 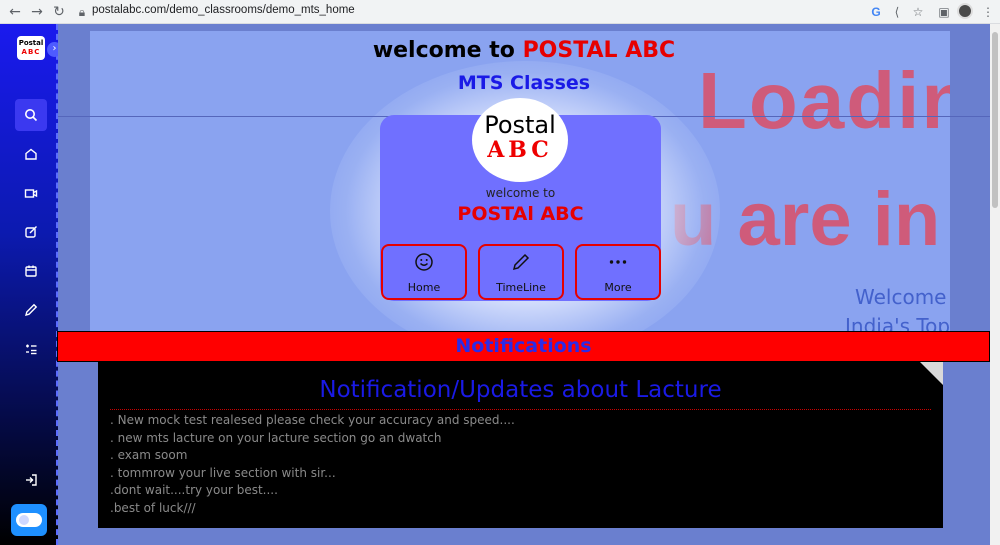 I want to click on arrow-left-icon: ←, so click(x=15, y=12).